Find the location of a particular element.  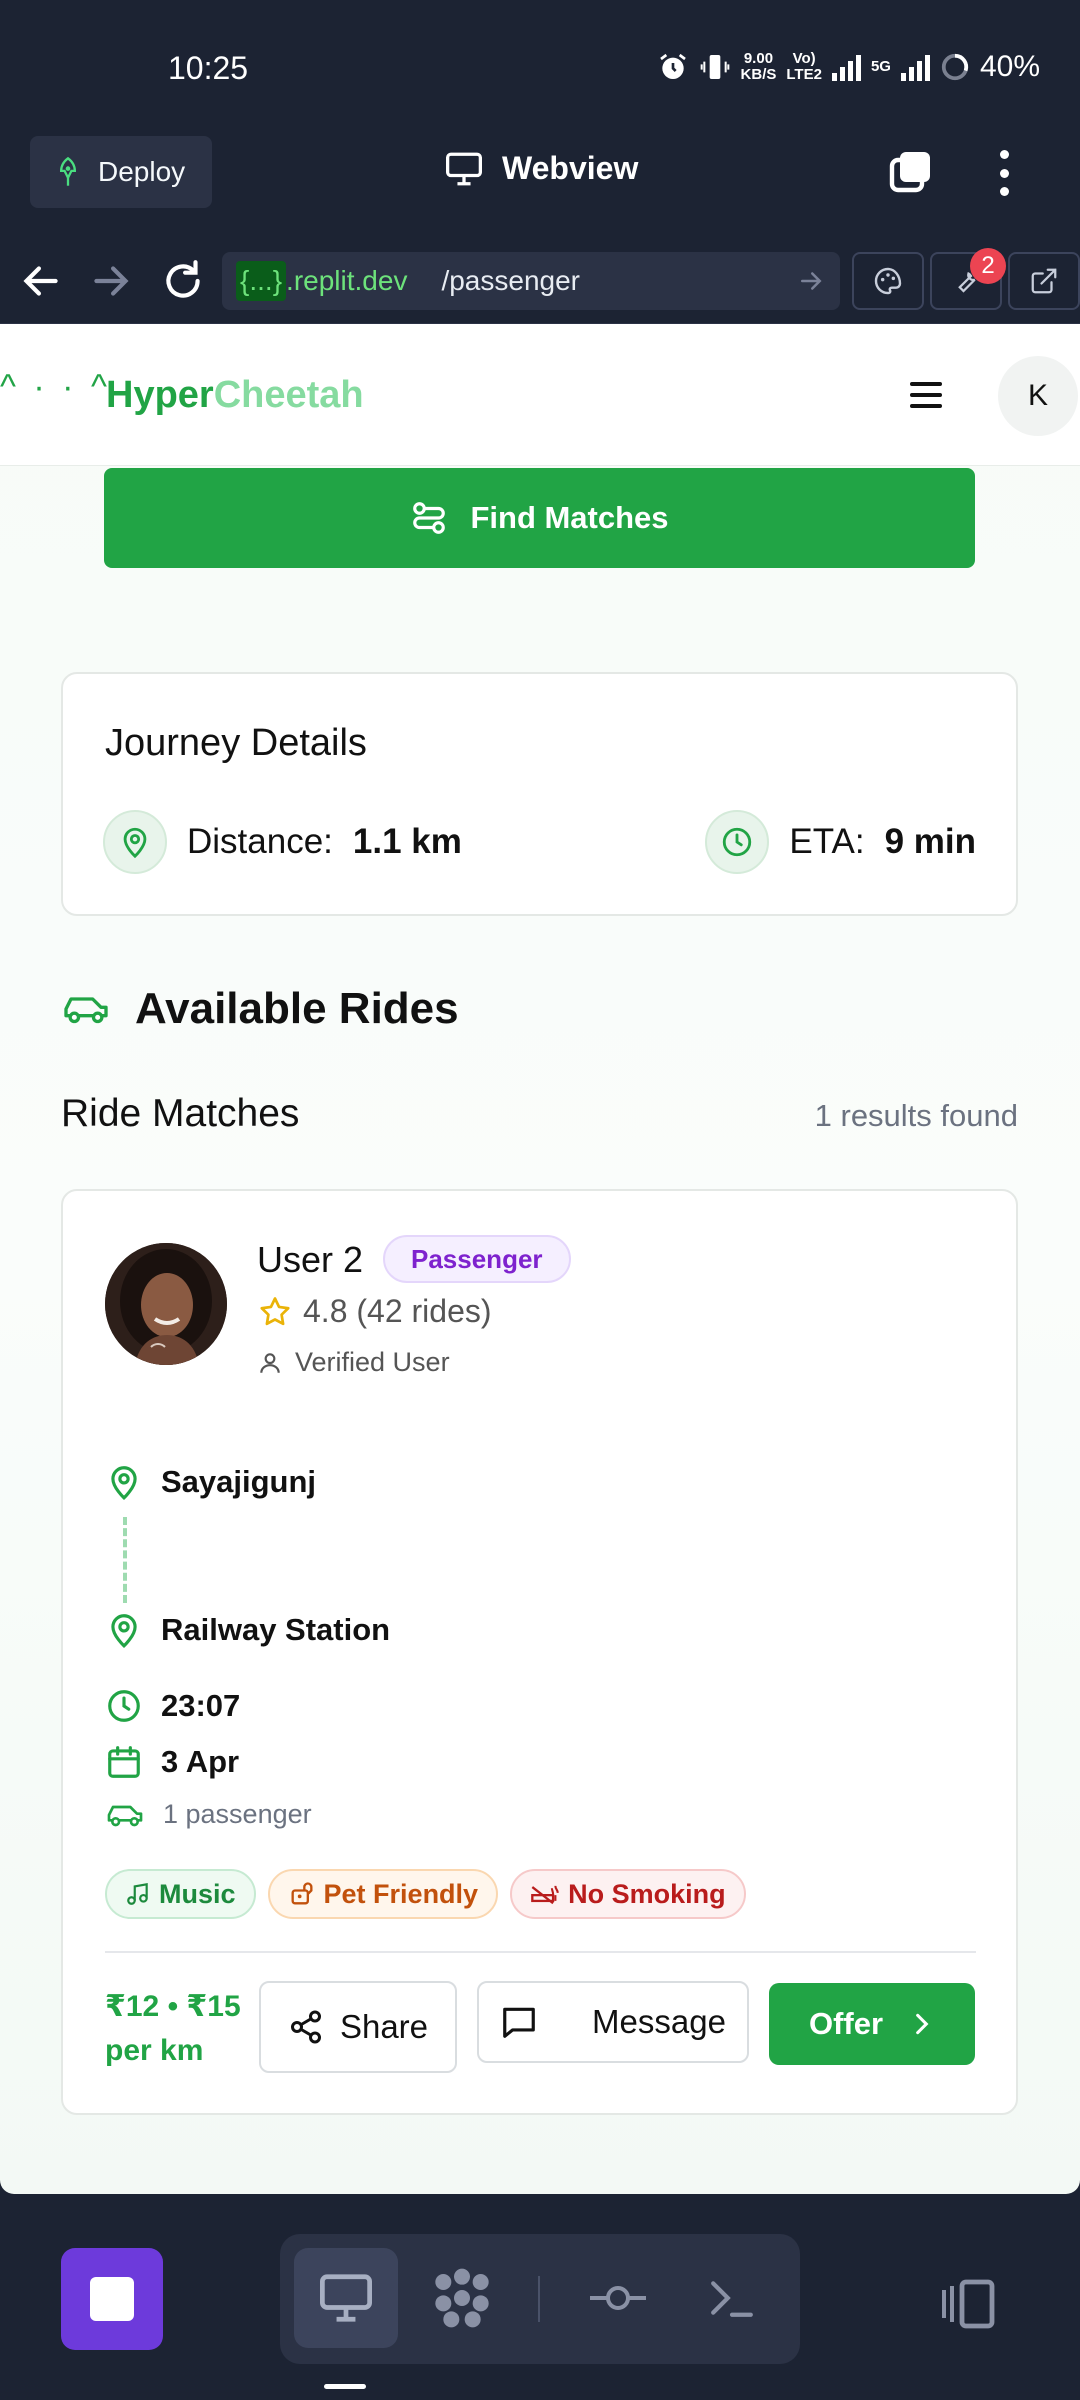

alarm-icon is located at coordinates (672, 66).